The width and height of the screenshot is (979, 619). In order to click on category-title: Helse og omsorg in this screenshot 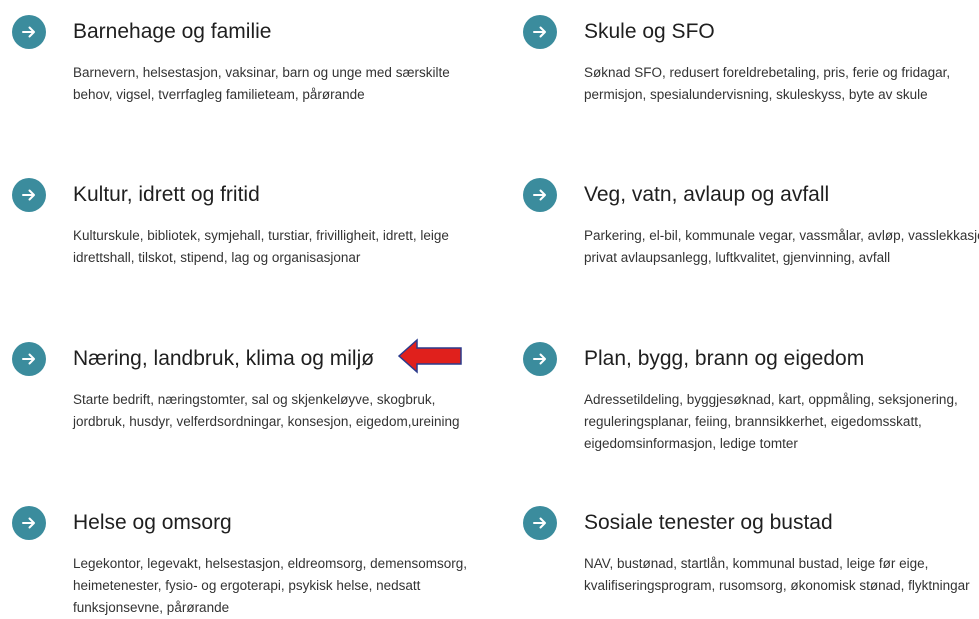, I will do `click(152, 522)`.